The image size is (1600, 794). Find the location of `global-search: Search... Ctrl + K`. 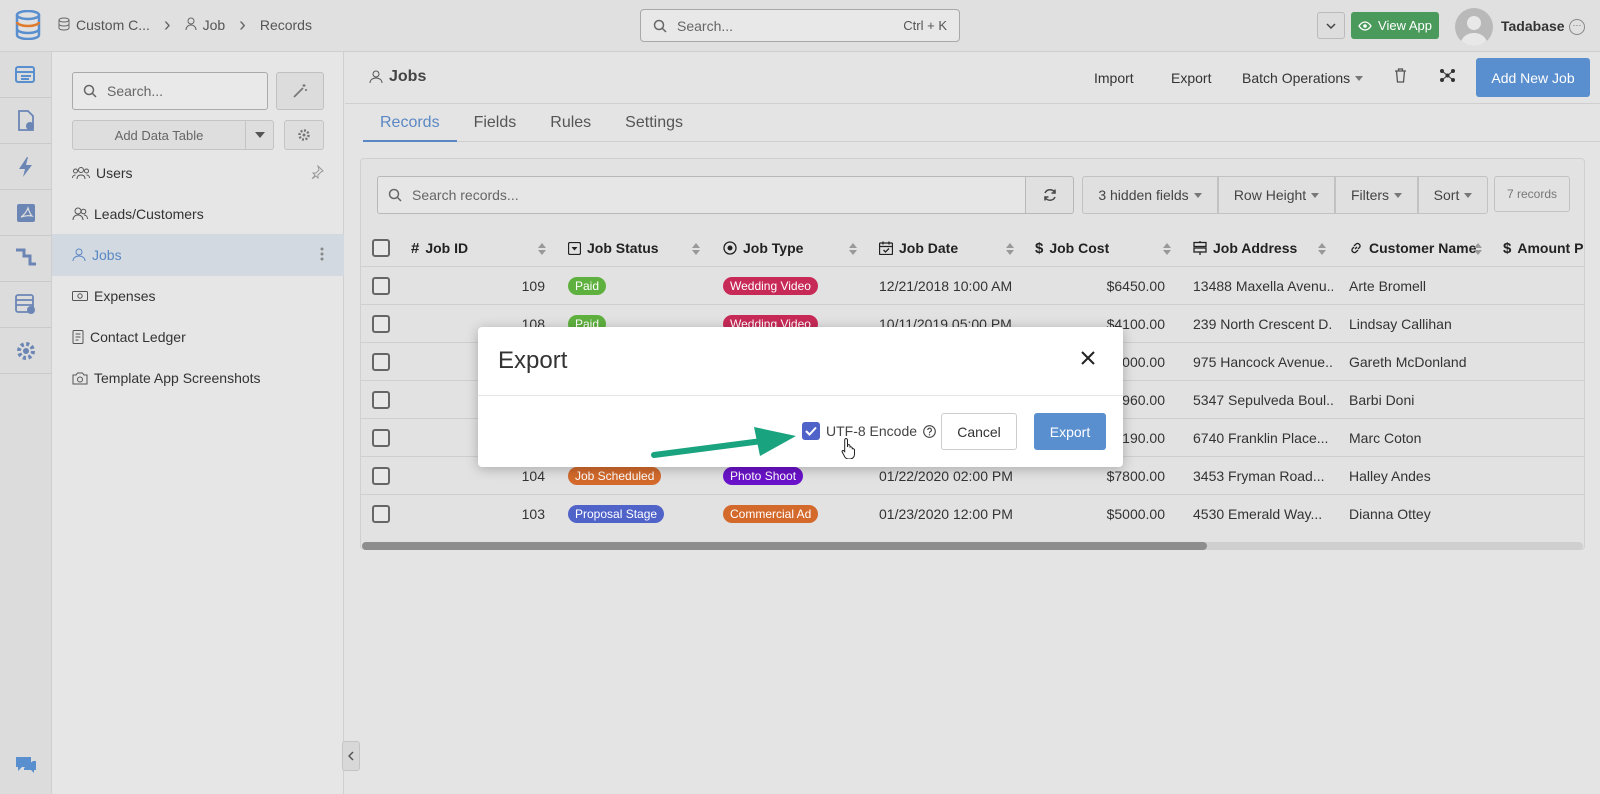

global-search: Search... Ctrl + K is located at coordinates (800, 25).